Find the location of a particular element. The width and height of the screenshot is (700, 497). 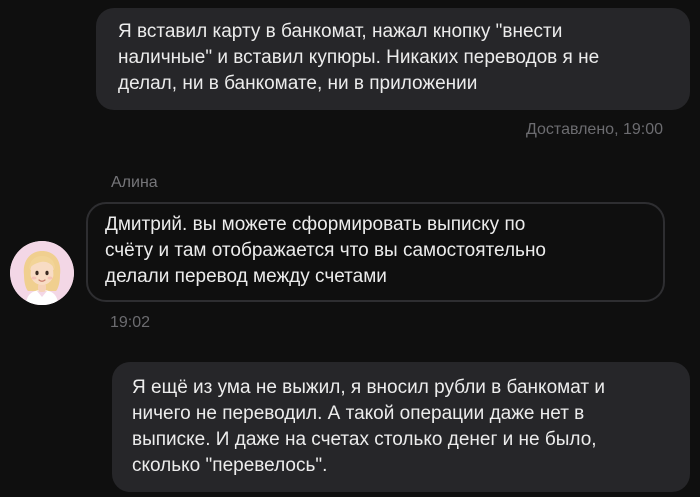

girl-avatar-icon is located at coordinates (42, 273).